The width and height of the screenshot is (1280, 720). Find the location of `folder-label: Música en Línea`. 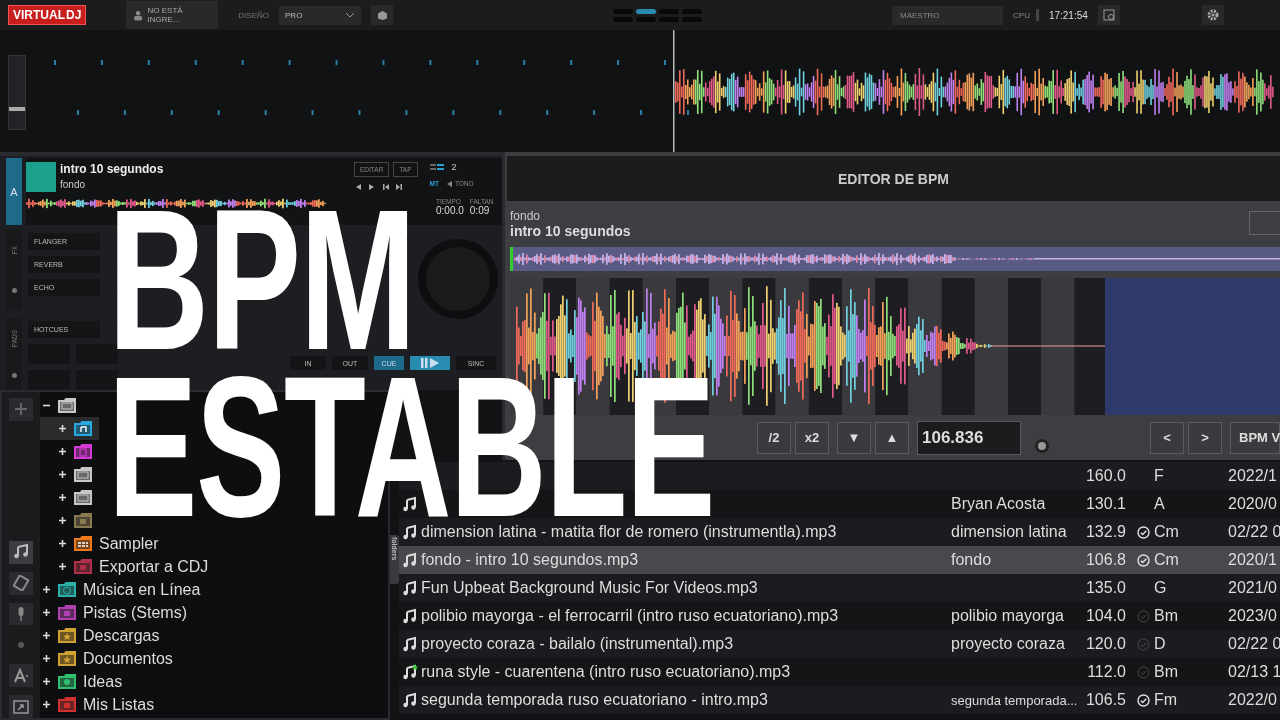

folder-label: Música en Línea is located at coordinates (142, 589).